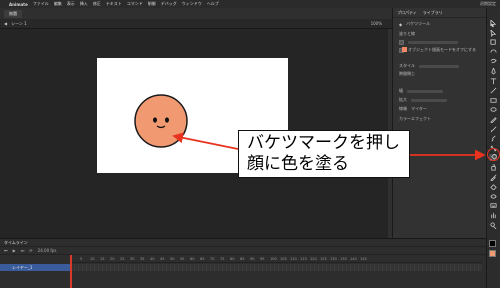 Image resolution: width=500 pixels, height=288 pixels. What do you see at coordinates (493, 61) in the screenshot?
I see `lasso-icon` at bounding box center [493, 61].